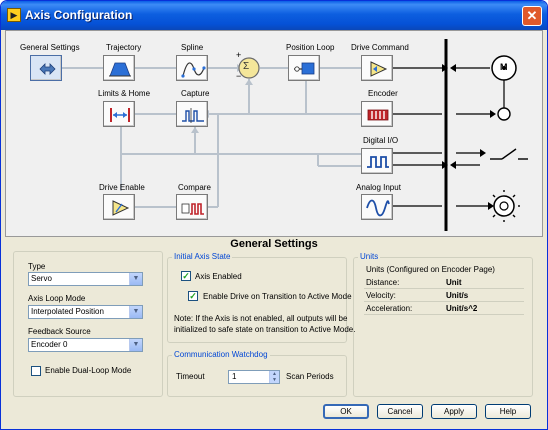  I want to click on summing-symbol: Σ, so click(246, 66).